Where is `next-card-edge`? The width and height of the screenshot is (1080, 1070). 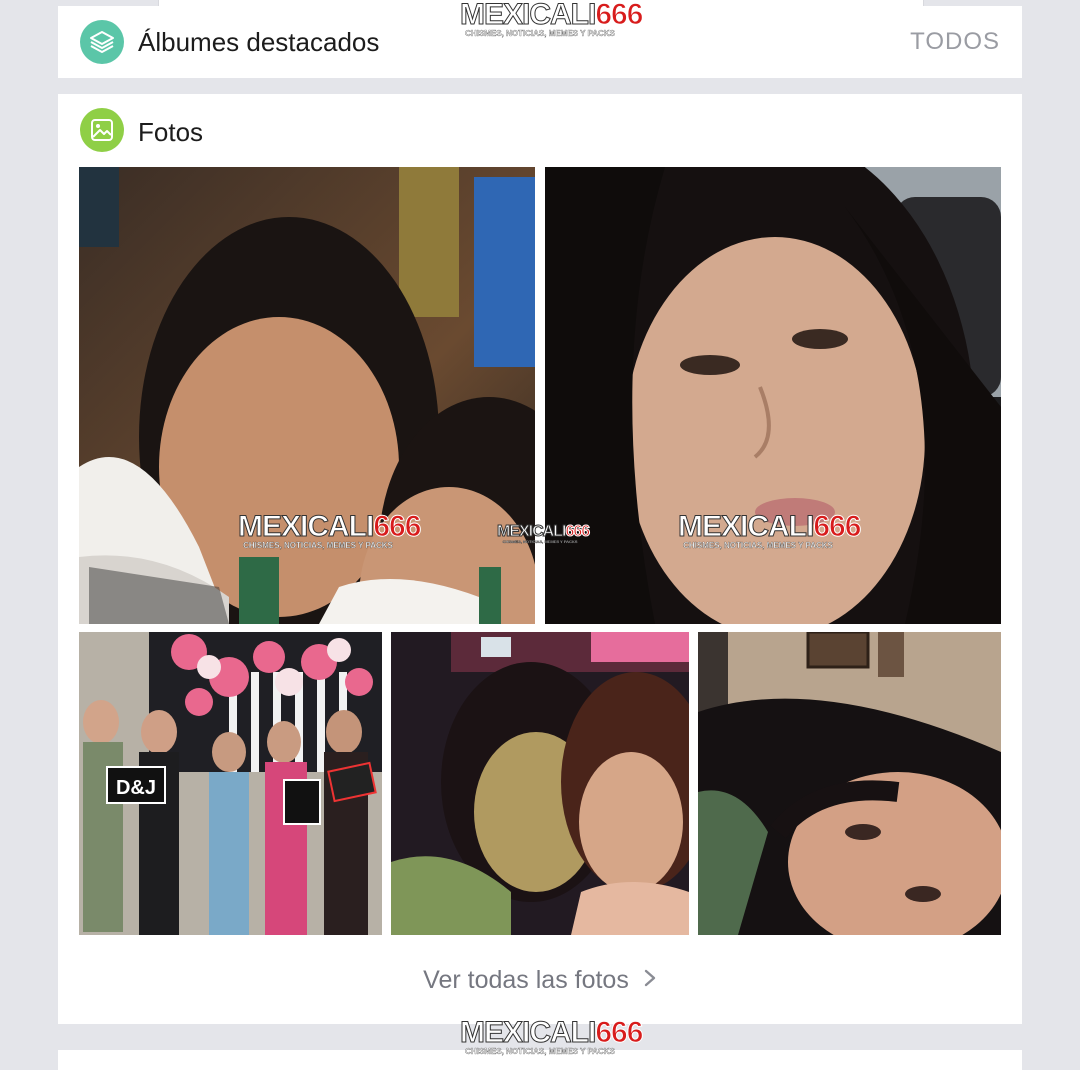
next-card-edge is located at coordinates (540, 1060).